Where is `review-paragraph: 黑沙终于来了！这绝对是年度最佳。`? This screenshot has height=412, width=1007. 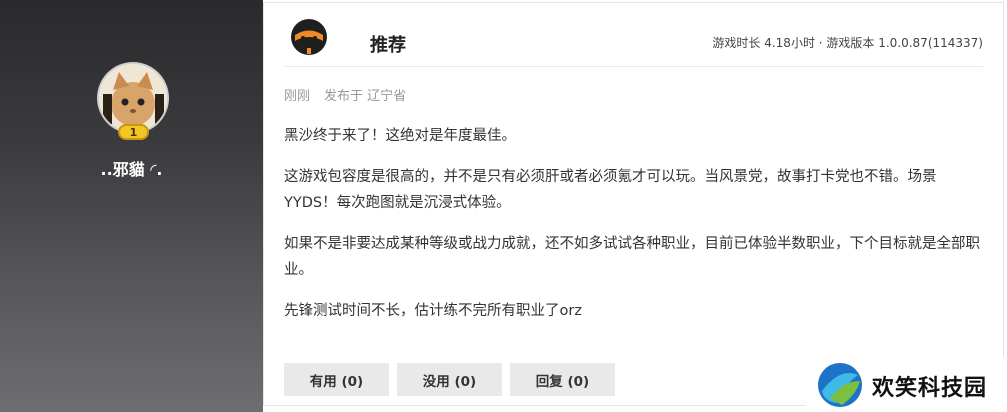 review-paragraph: 黑沙终于来了！这绝对是年度最佳。 is located at coordinates (400, 136).